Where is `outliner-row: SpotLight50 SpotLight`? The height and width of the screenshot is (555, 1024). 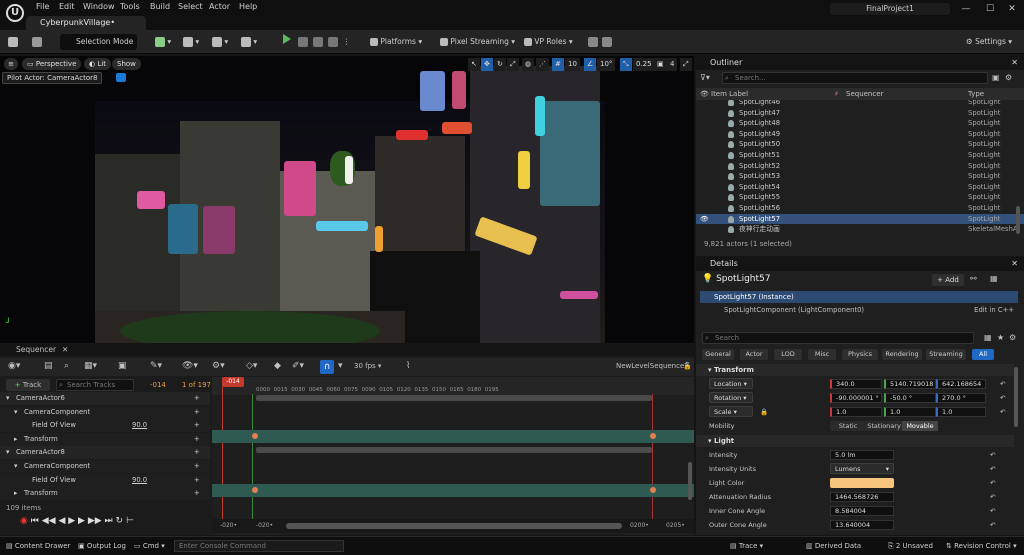
outliner-row: SpotLight50 SpotLight is located at coordinates (860, 144).